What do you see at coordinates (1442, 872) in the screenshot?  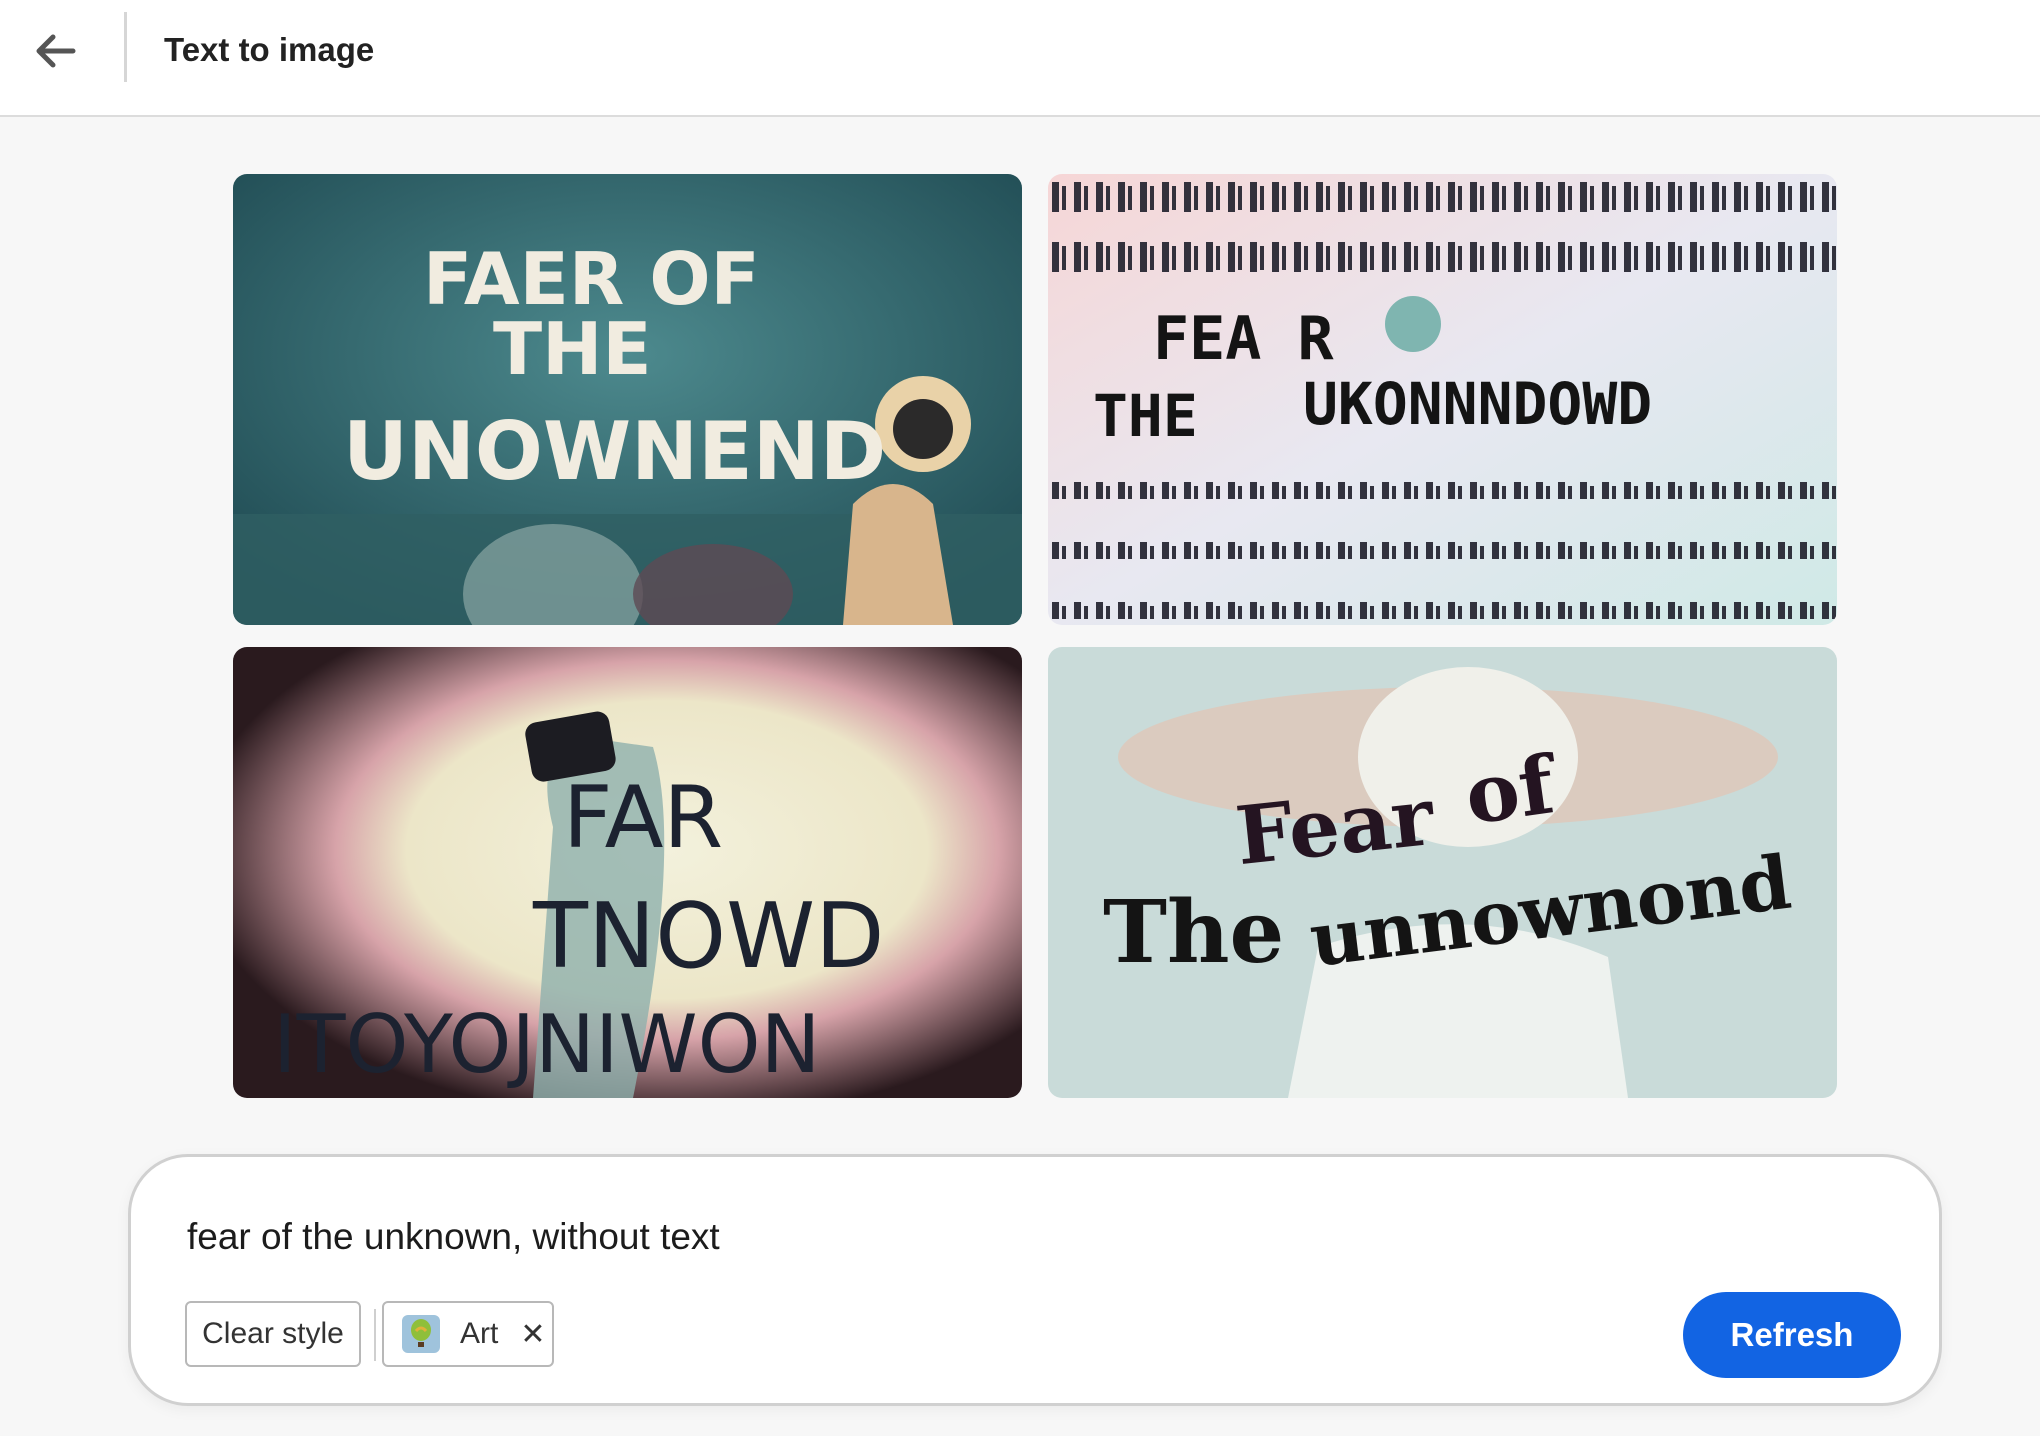 I see `generated-image-4: Fear of The unnownond` at bounding box center [1442, 872].